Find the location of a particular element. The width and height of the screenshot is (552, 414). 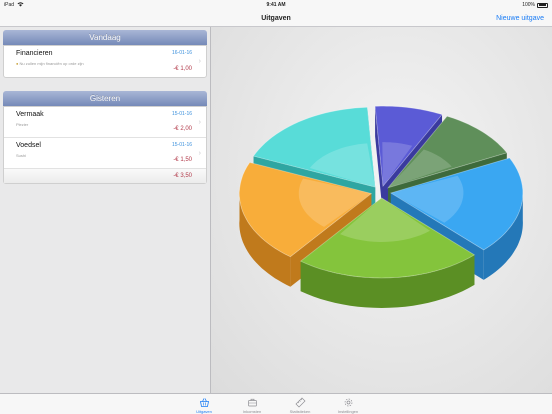

status-left: iPad is located at coordinates (34, 5).